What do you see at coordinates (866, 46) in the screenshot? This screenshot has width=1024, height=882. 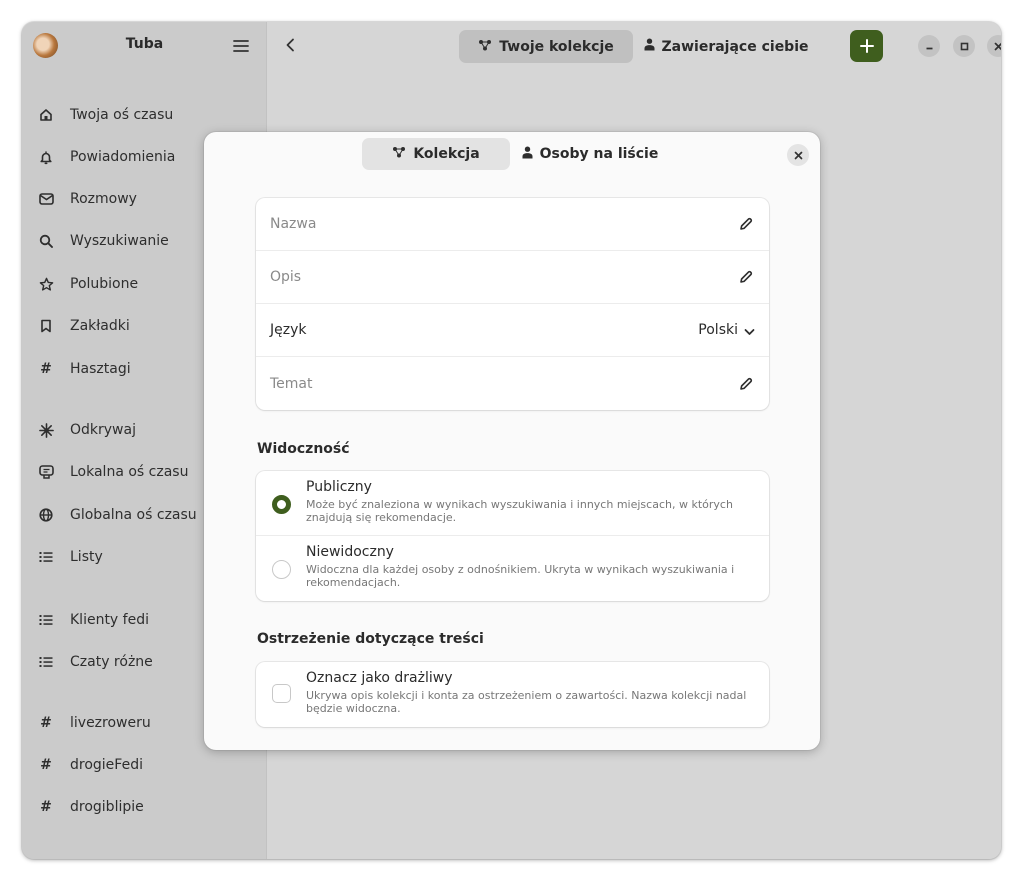 I see `add-button` at bounding box center [866, 46].